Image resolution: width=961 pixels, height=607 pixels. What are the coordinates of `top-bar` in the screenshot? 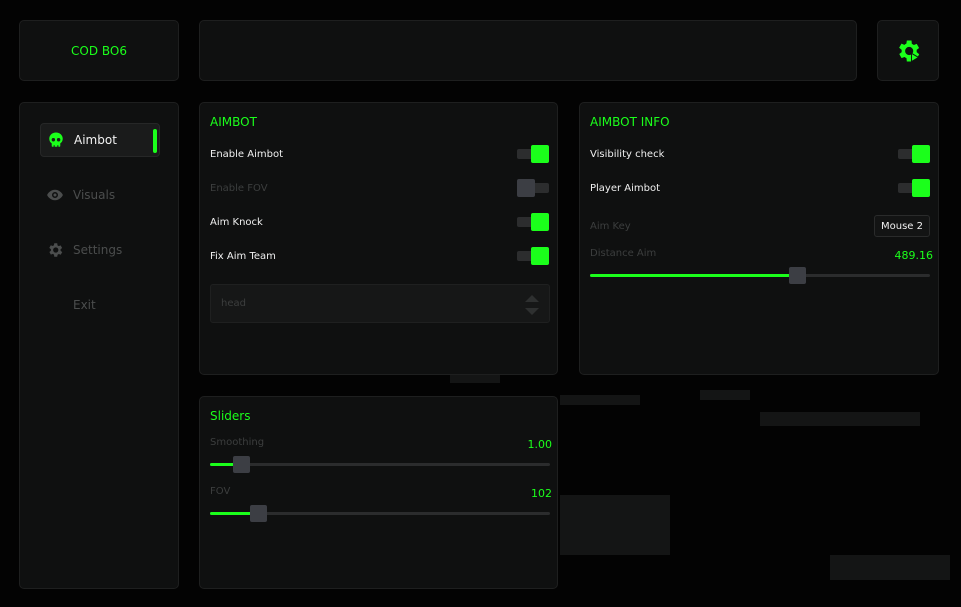 It's located at (528, 50).